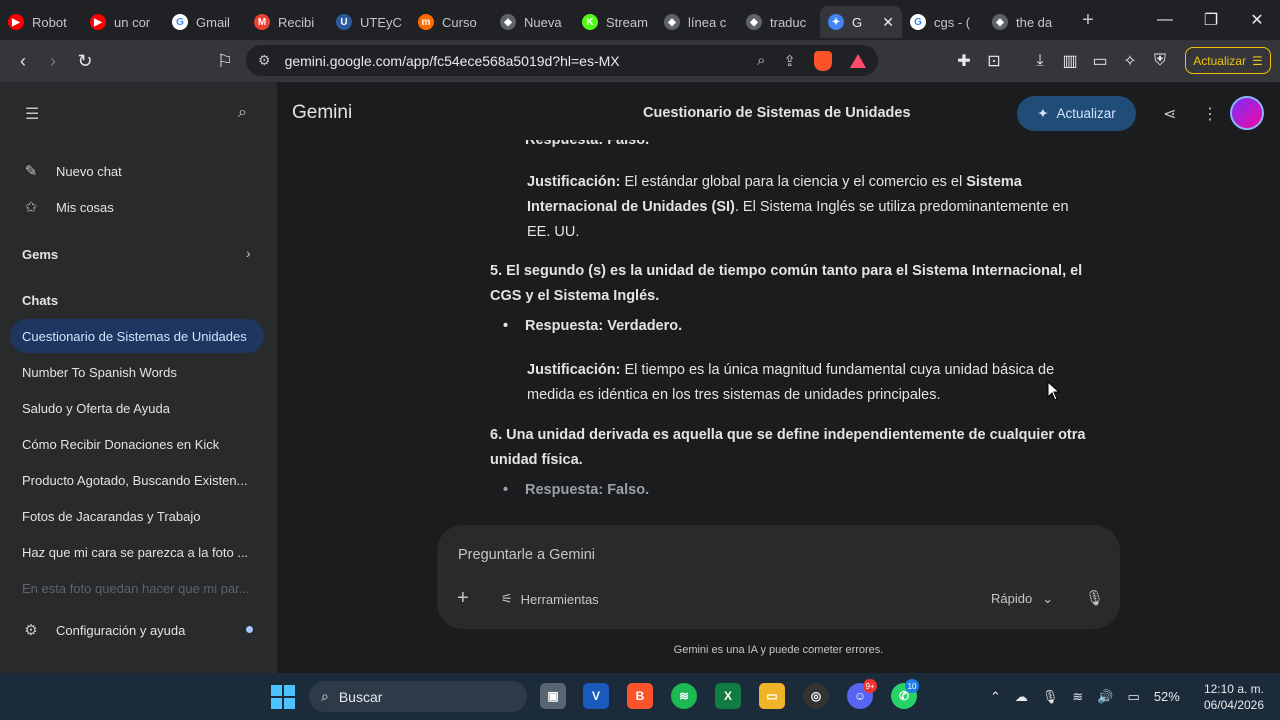  What do you see at coordinates (369, 22) in the screenshot?
I see `browser-tab: U UTEyC` at bounding box center [369, 22].